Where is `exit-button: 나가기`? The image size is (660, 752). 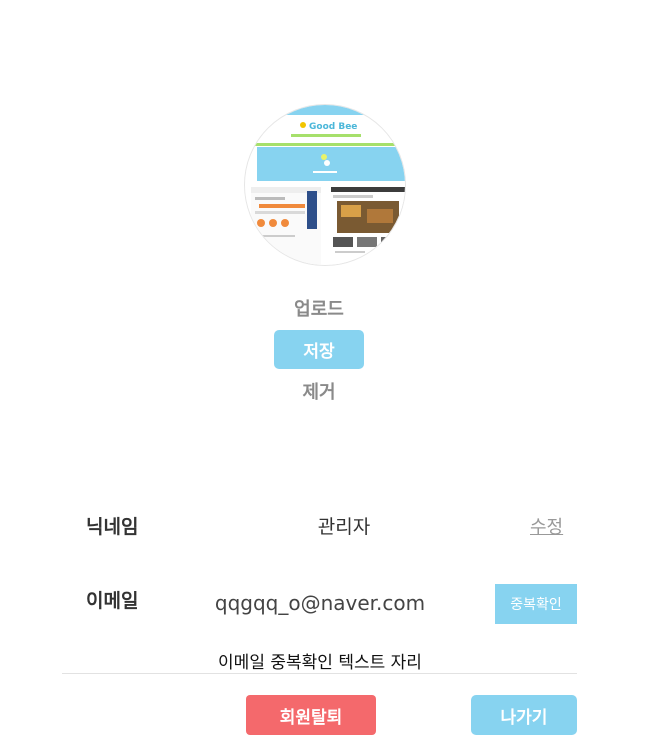 exit-button: 나가기 is located at coordinates (524, 715).